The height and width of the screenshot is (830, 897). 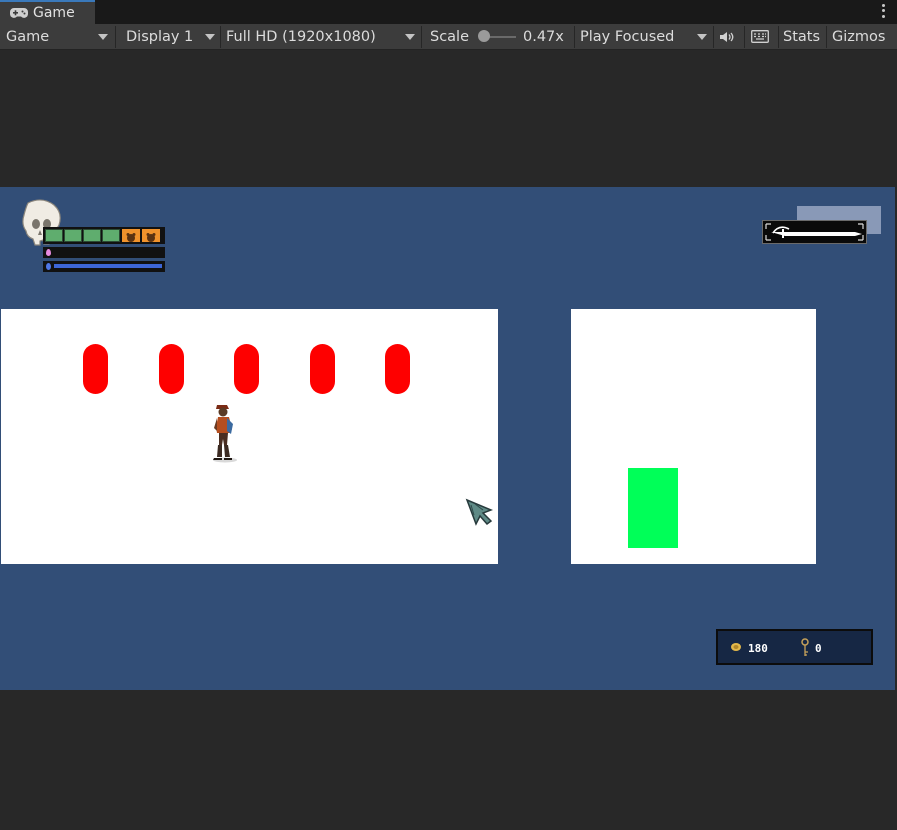 I want to click on gizmos-button: Gizmos, so click(x=861, y=36).